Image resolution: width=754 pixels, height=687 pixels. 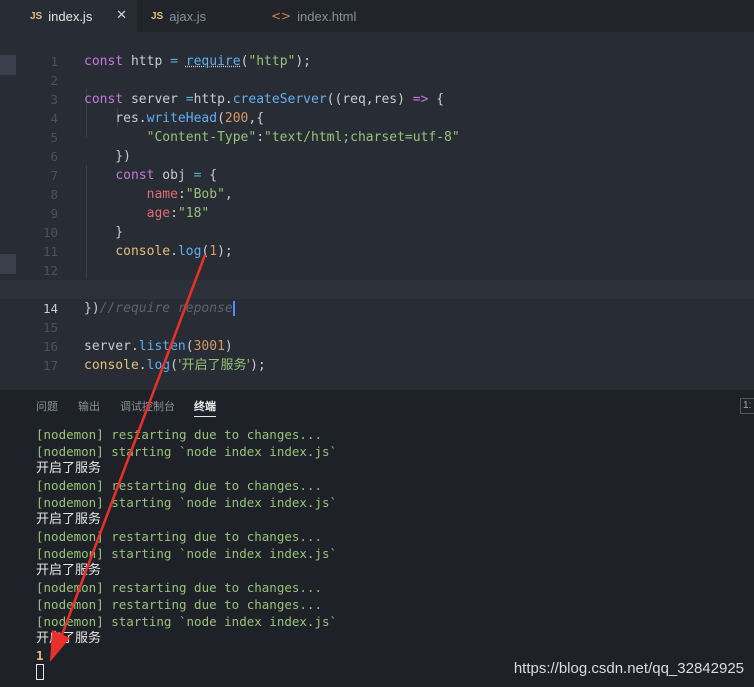 I want to click on arrow-shaft, so click(x=132, y=447).